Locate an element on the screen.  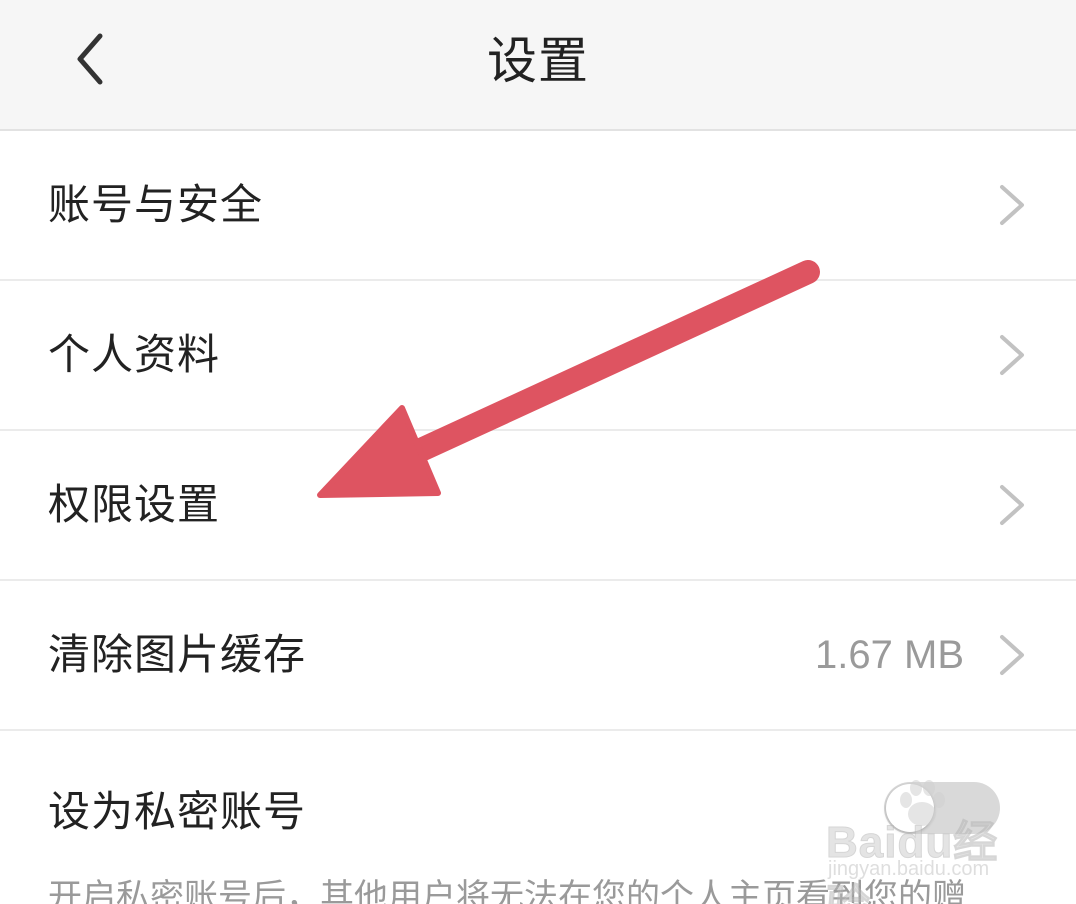
header-bar: 设置 is located at coordinates (538, 65).